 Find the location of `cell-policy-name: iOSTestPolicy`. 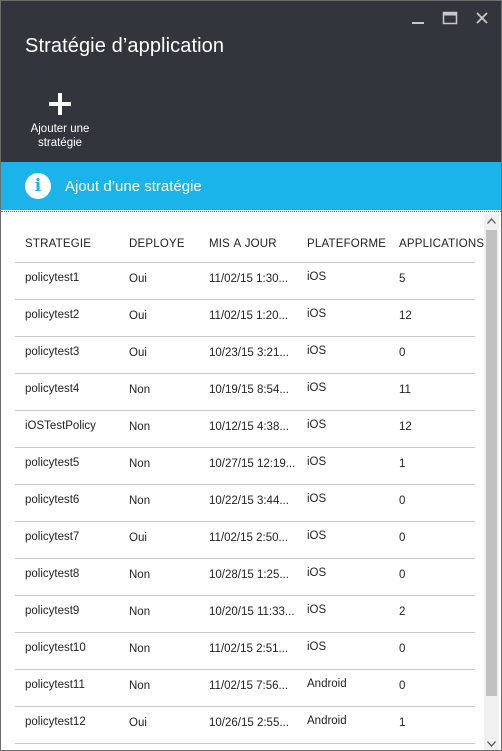

cell-policy-name: iOSTestPolicy is located at coordinates (60, 426).